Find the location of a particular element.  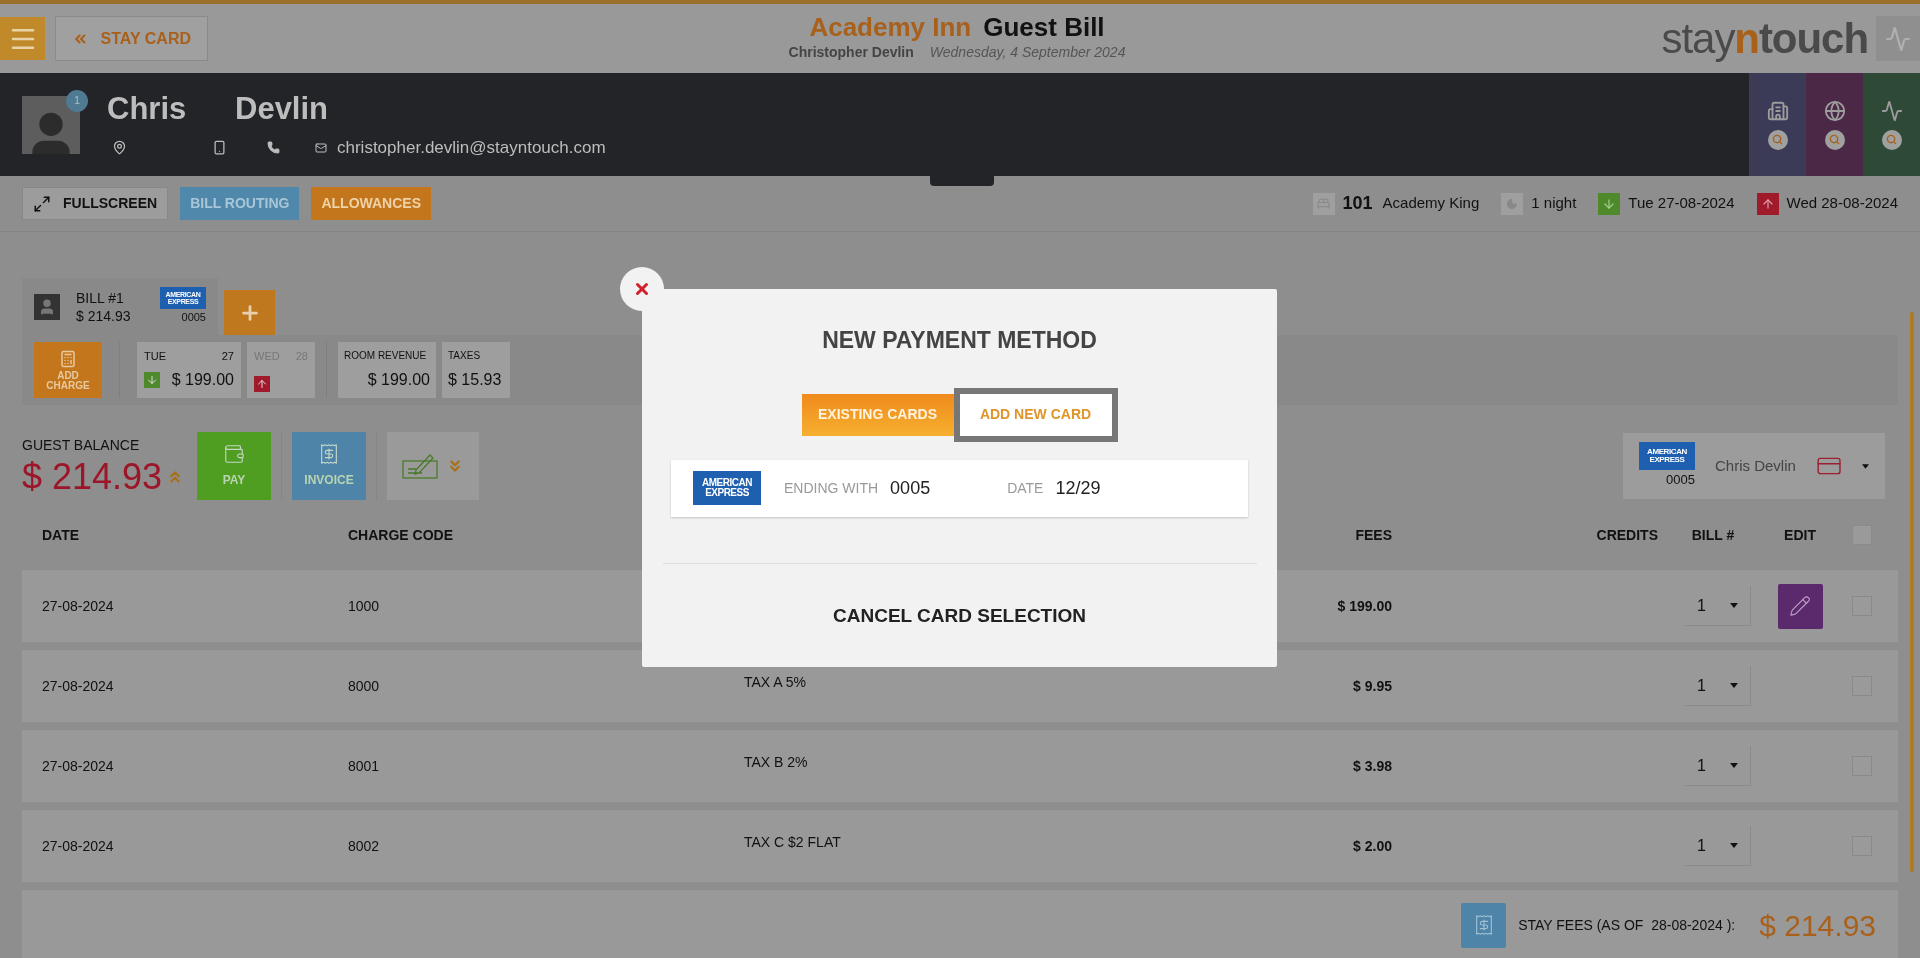

column-header: DATE is located at coordinates (61, 535).